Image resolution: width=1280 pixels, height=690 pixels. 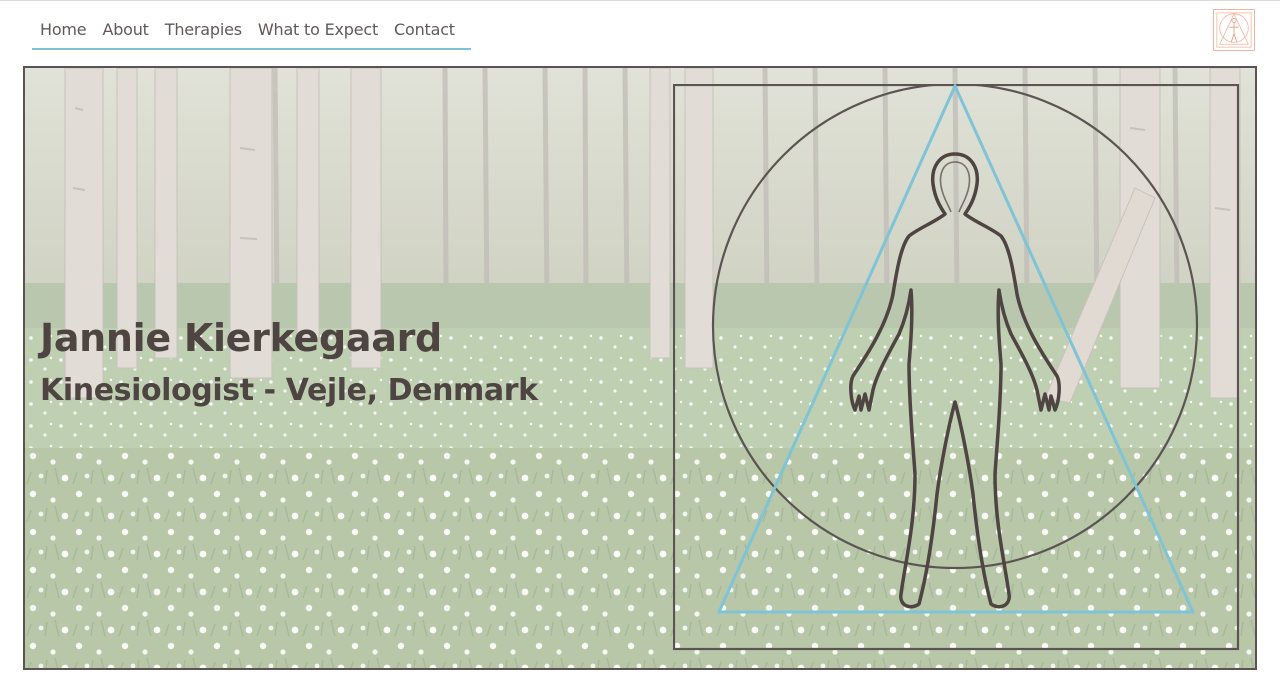 I want to click on site-logo-icon, so click(x=1234, y=30).